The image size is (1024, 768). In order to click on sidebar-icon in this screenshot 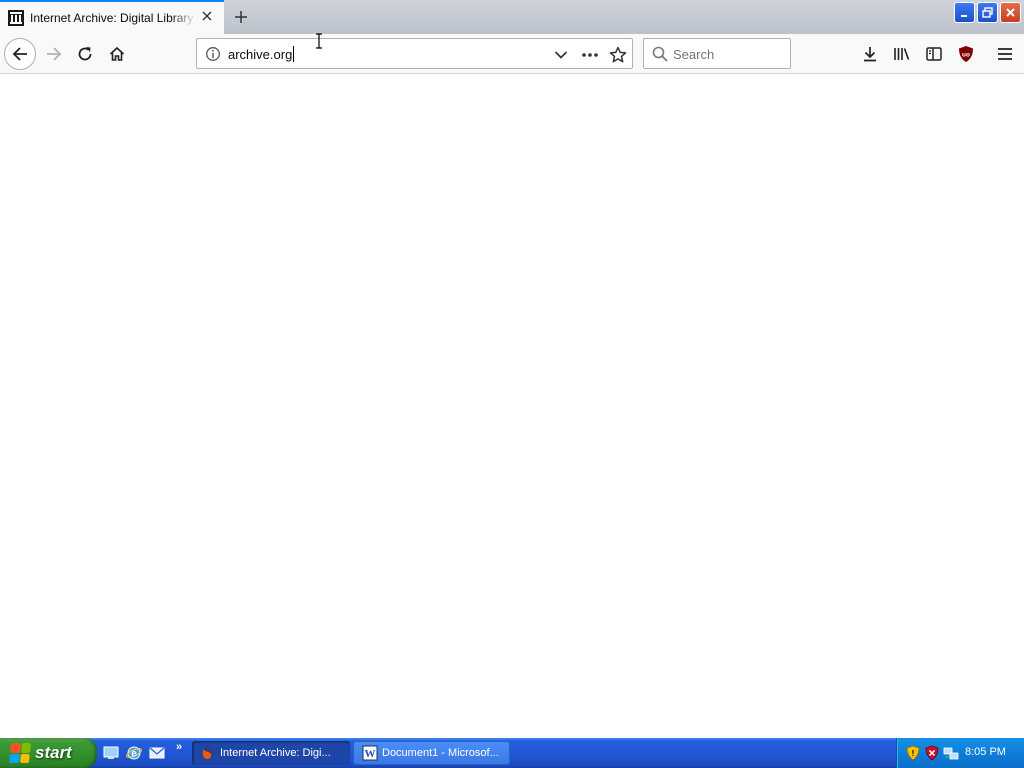, I will do `click(934, 54)`.